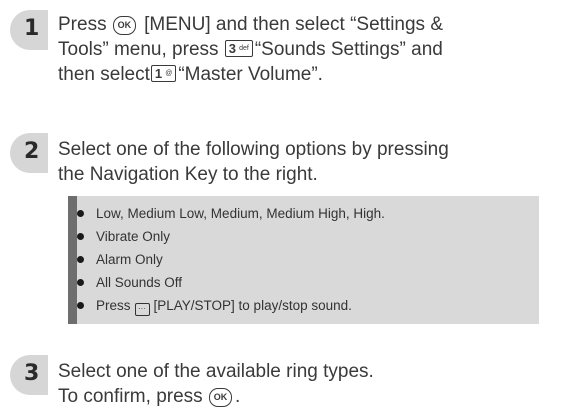 The width and height of the screenshot is (563, 418). Describe the element at coordinates (231, 236) in the screenshot. I see `list-item: Vibrate Only` at that location.